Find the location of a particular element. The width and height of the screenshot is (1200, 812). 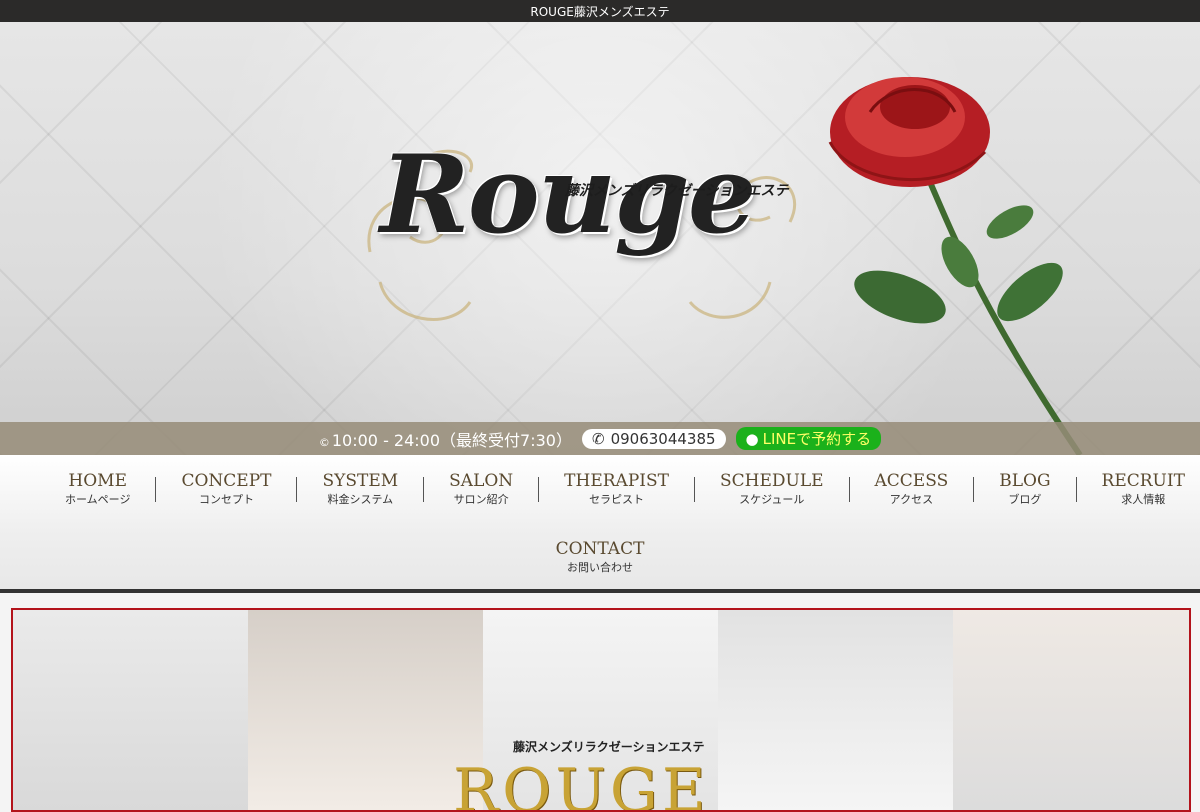

business-hours: © 10:00 - 24:00（最終受付7:30） is located at coordinates (445, 439).